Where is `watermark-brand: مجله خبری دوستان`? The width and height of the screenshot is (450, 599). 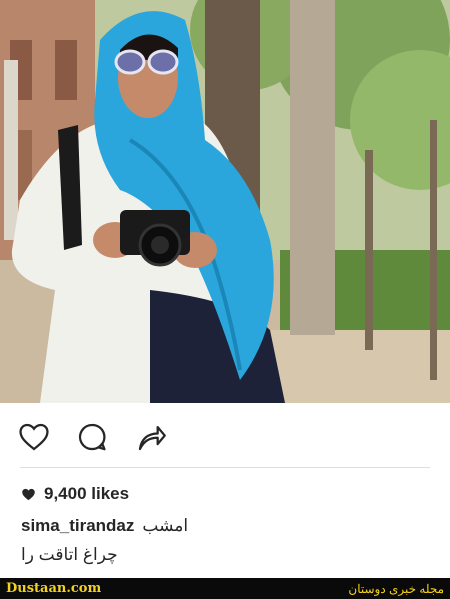
watermark-brand: مجله خبری دوستان is located at coordinates (396, 588).